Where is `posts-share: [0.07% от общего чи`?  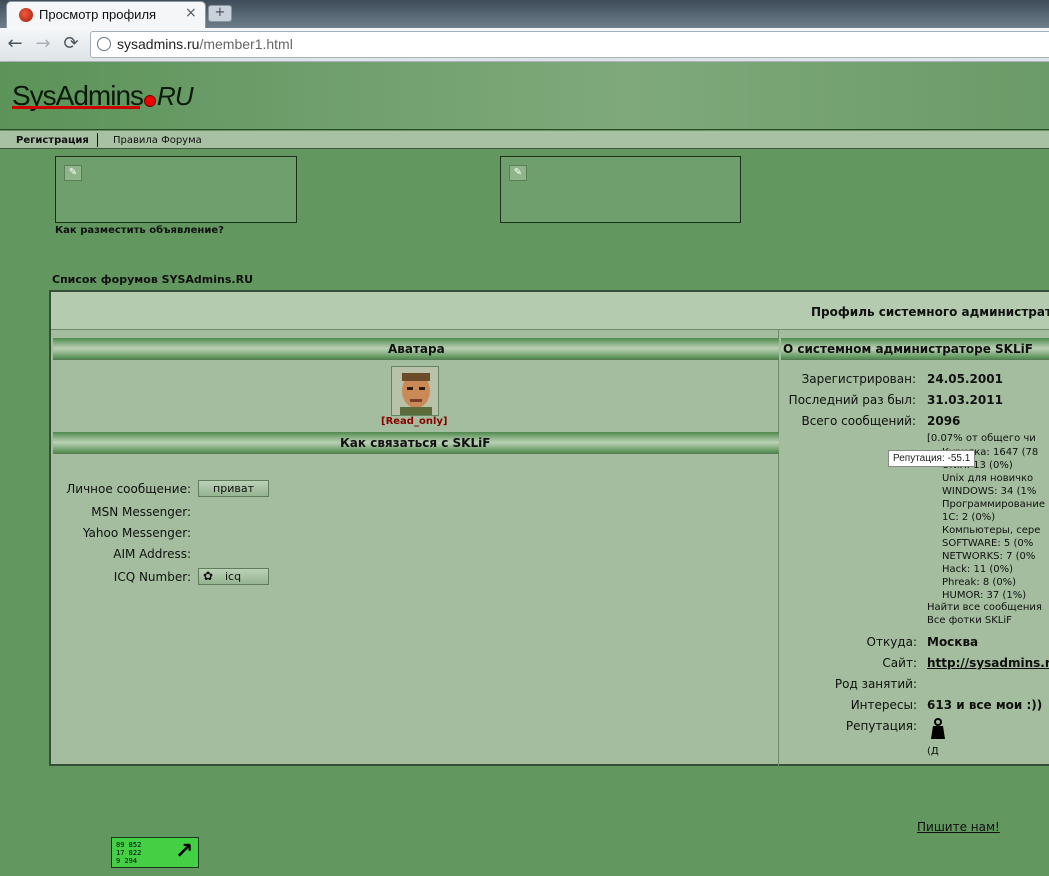 posts-share: [0.07% от общего чи is located at coordinates (981, 438).